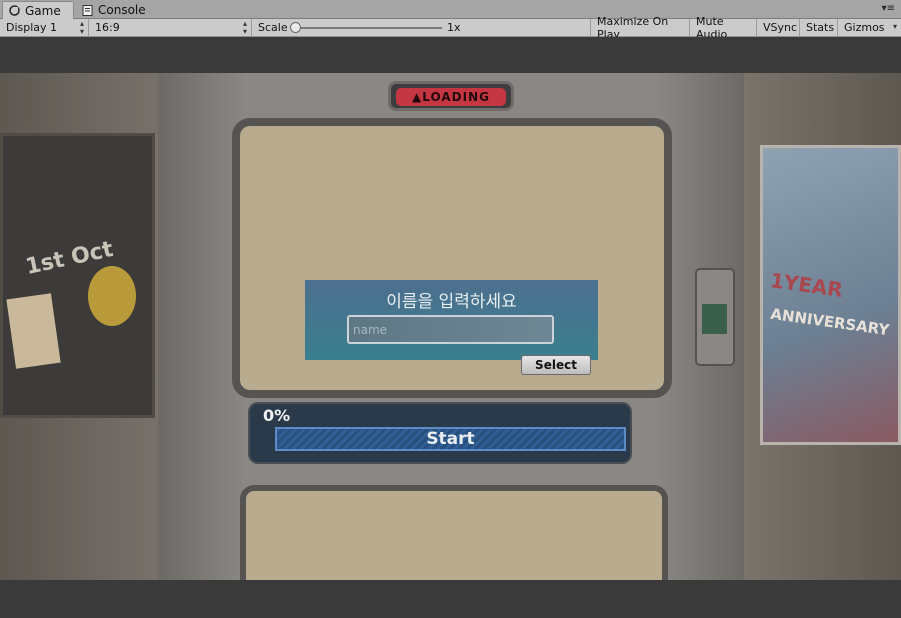 This screenshot has width=901, height=618. What do you see at coordinates (87, 10) in the screenshot?
I see `console-icon` at bounding box center [87, 10].